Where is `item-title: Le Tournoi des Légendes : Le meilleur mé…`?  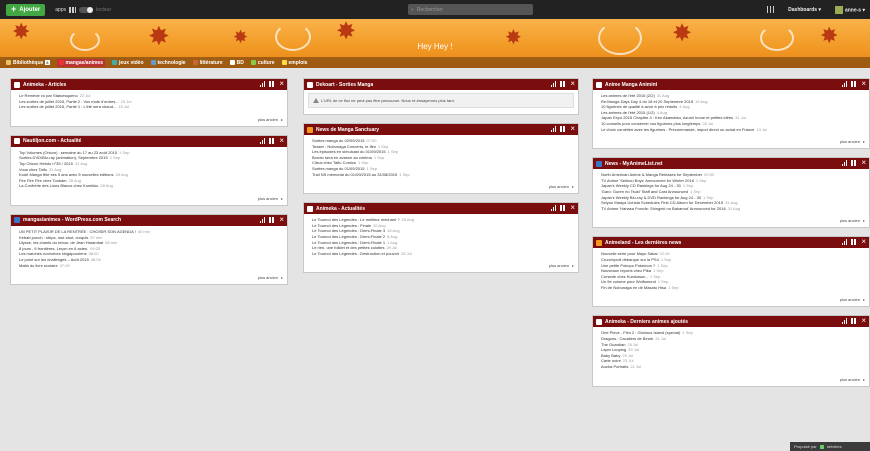
item-title: Le Tournoi des Légendes : Le meilleur mé… is located at coordinates (356, 219).